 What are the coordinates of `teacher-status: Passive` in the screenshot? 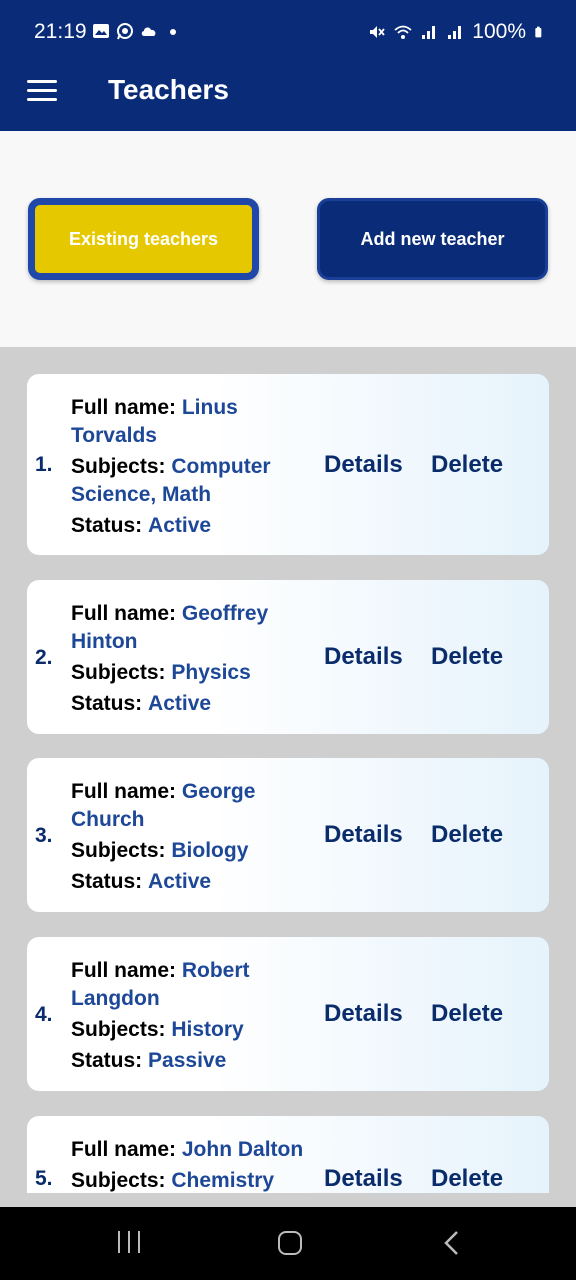 It's located at (187, 1060).